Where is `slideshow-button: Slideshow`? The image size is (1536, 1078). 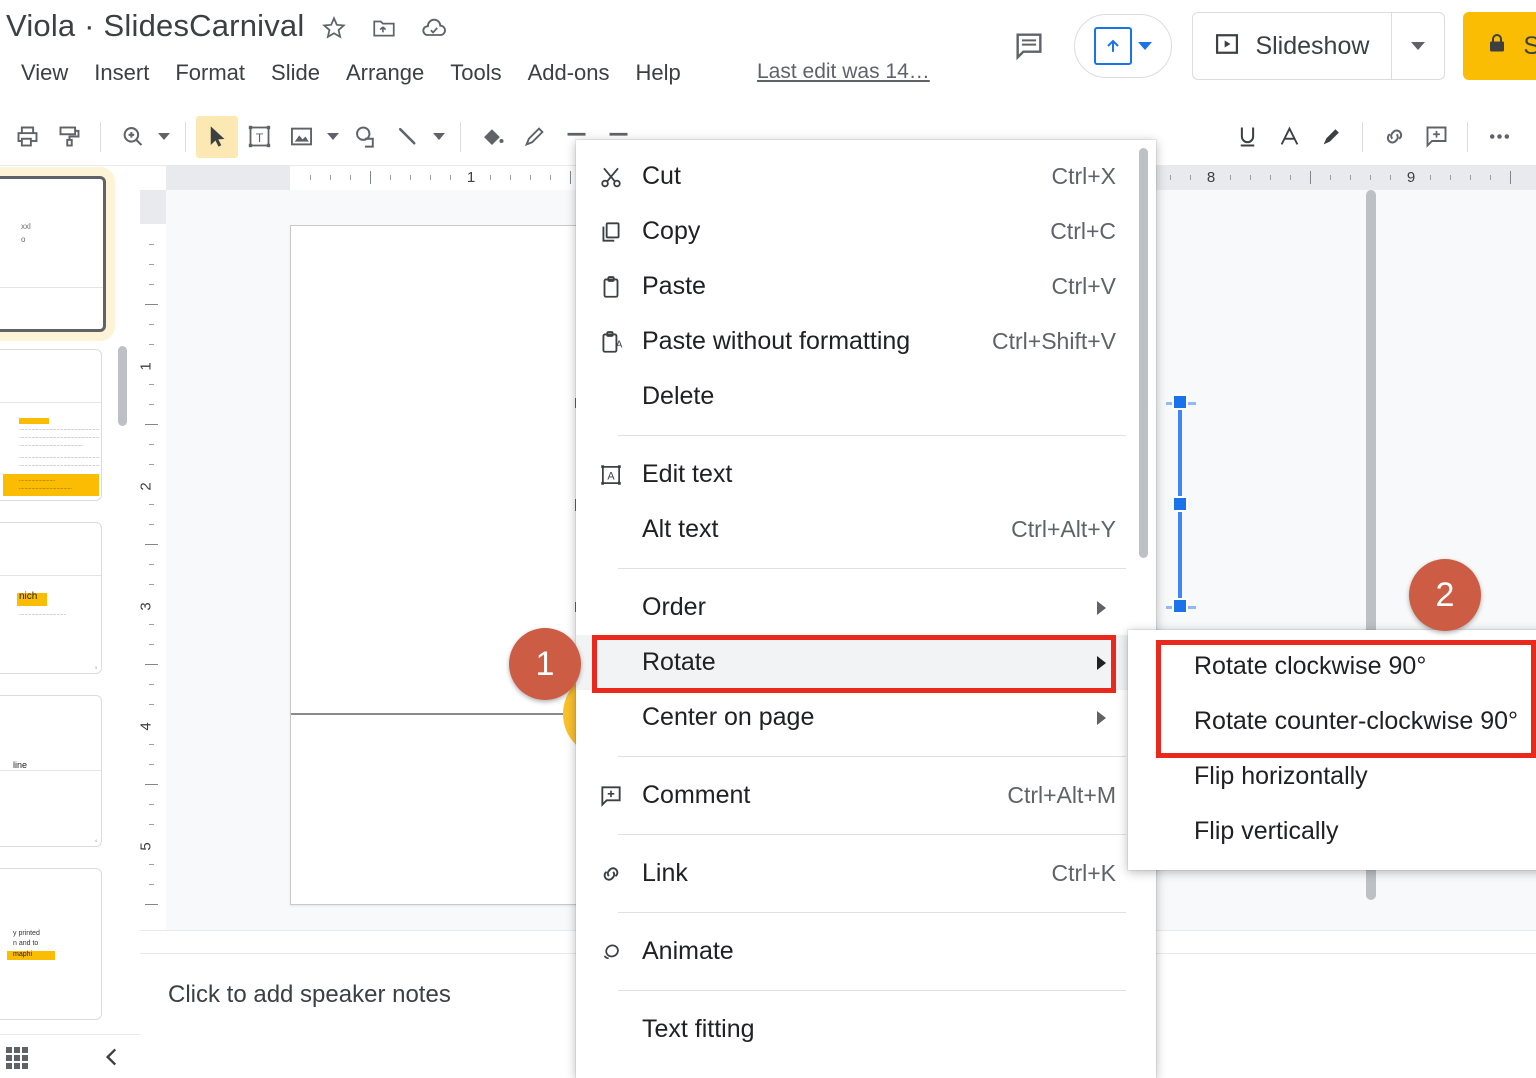
slideshow-button: Slideshow is located at coordinates (1292, 46).